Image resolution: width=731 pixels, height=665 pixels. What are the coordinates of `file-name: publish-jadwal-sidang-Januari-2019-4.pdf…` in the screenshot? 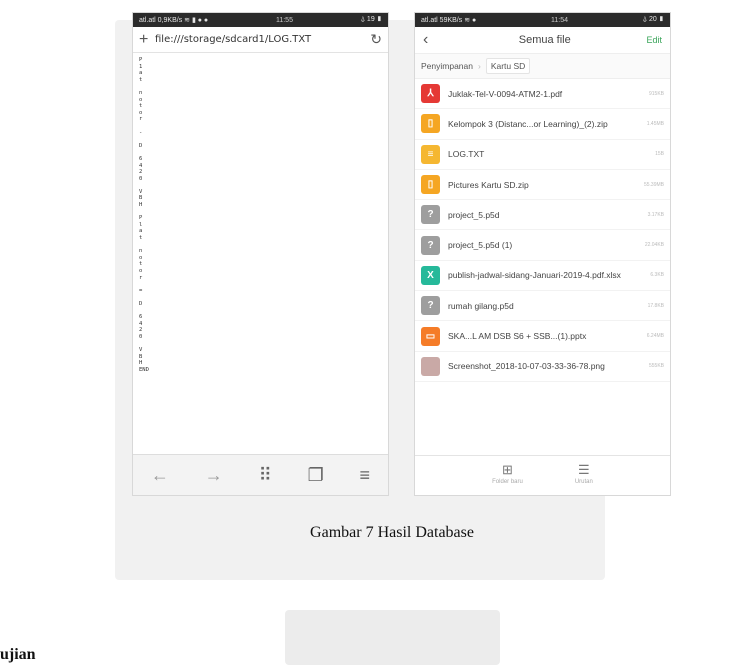 It's located at (534, 275).